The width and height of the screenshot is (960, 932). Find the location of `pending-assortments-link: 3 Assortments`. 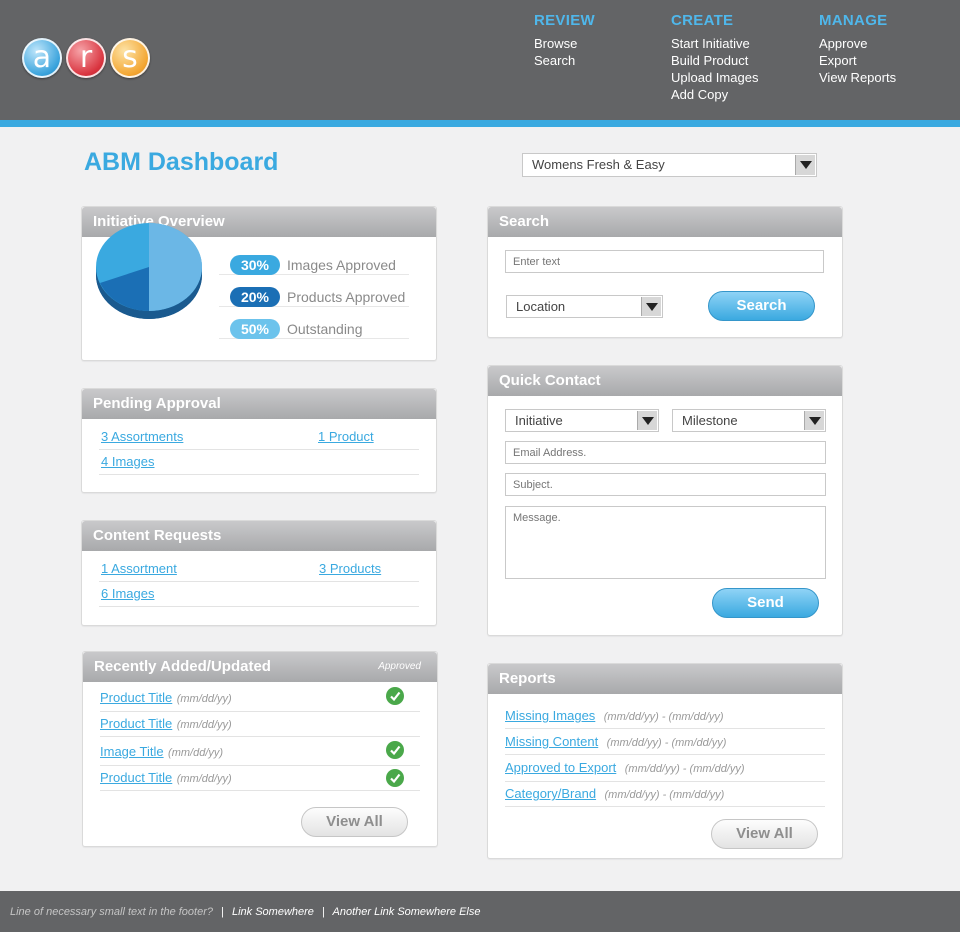

pending-assortments-link: 3 Assortments is located at coordinates (142, 436).